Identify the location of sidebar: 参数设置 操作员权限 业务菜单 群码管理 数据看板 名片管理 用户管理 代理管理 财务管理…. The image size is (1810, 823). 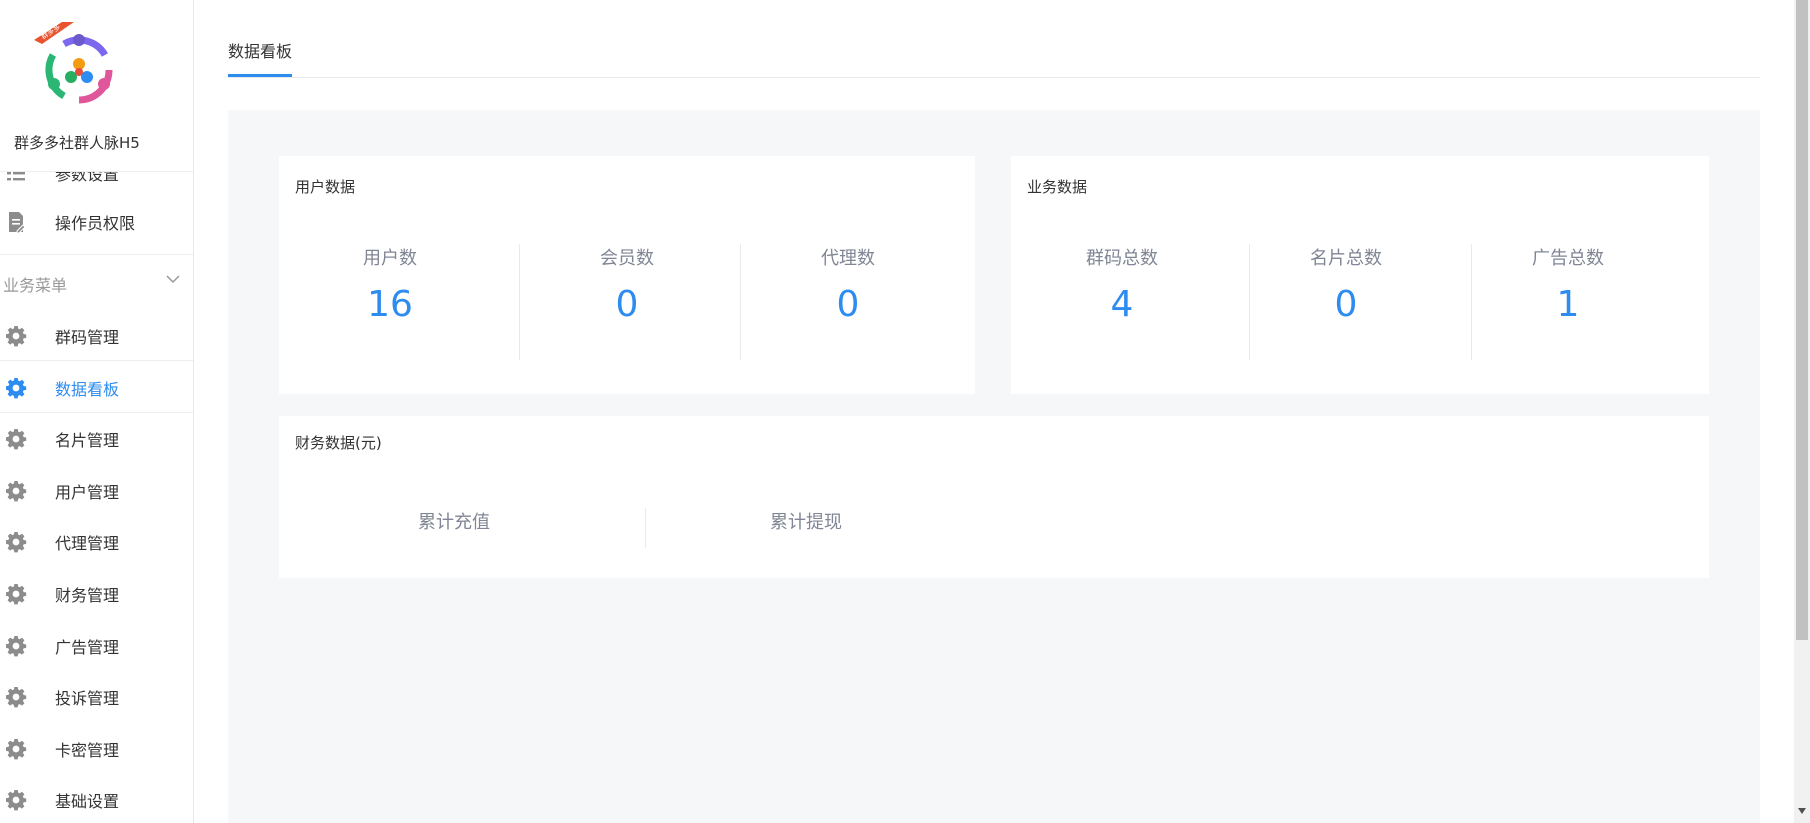
(97, 411).